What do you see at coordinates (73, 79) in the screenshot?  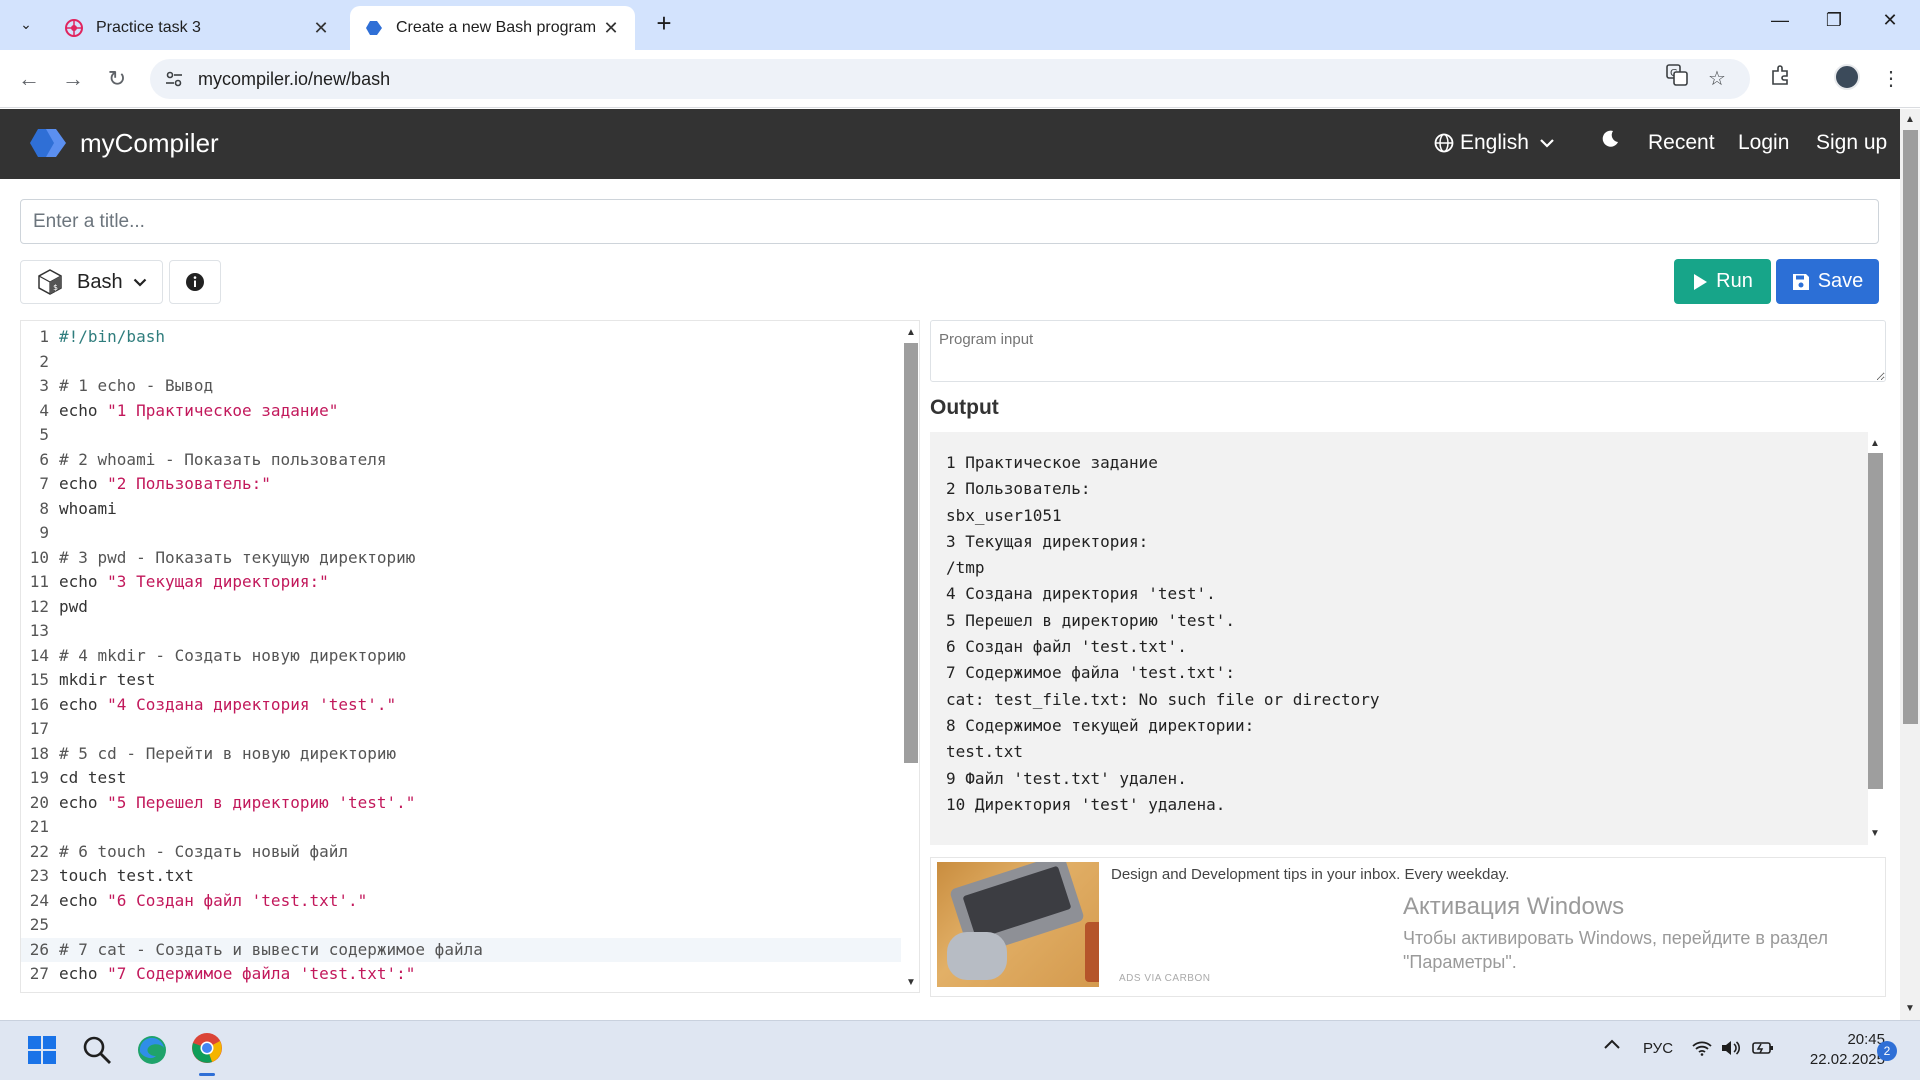 I see `forward-arrow-icon: →` at bounding box center [73, 79].